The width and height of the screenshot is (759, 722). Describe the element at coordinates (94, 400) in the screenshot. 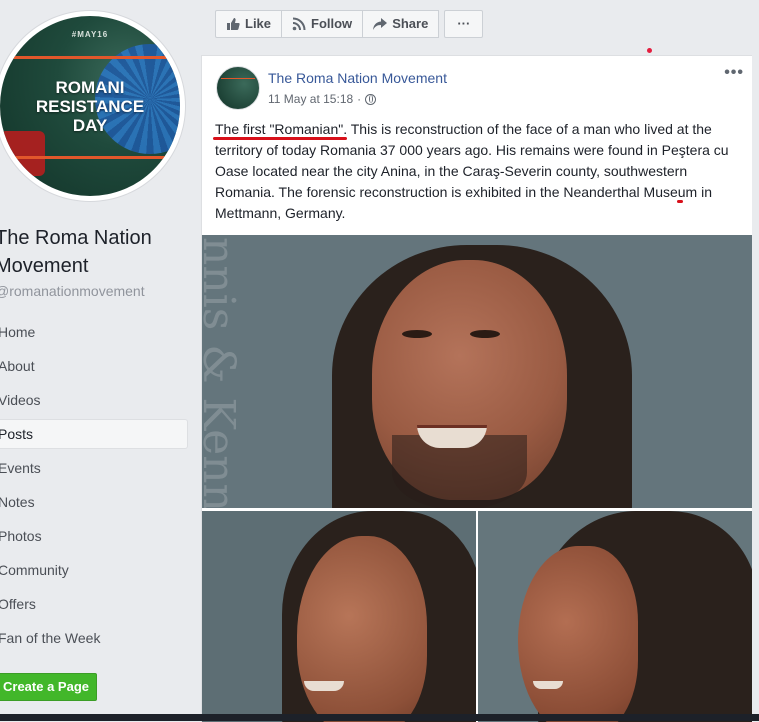

I see `nav-item-videos: Videos` at that location.